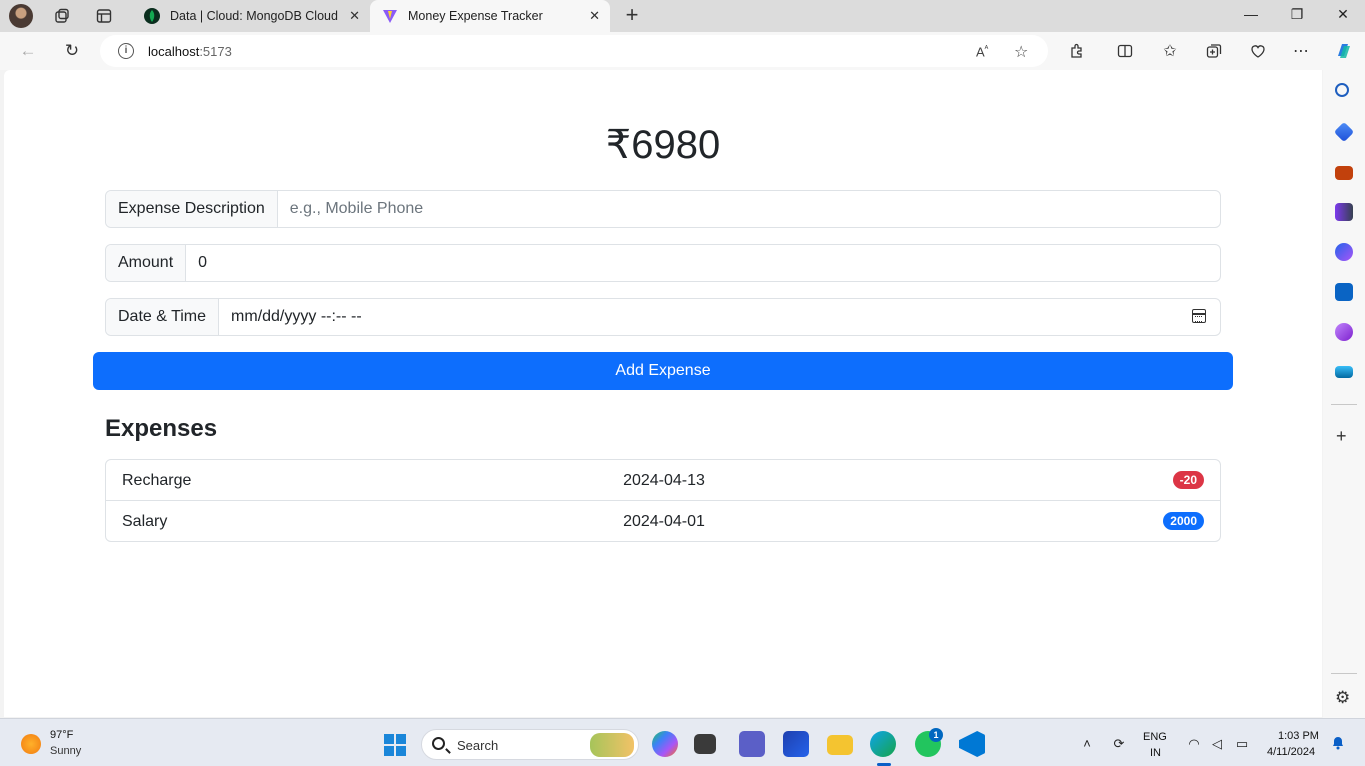 Image resolution: width=1365 pixels, height=766 pixels. Describe the element at coordinates (62, 16) in the screenshot. I see `workspaces-icon` at that location.